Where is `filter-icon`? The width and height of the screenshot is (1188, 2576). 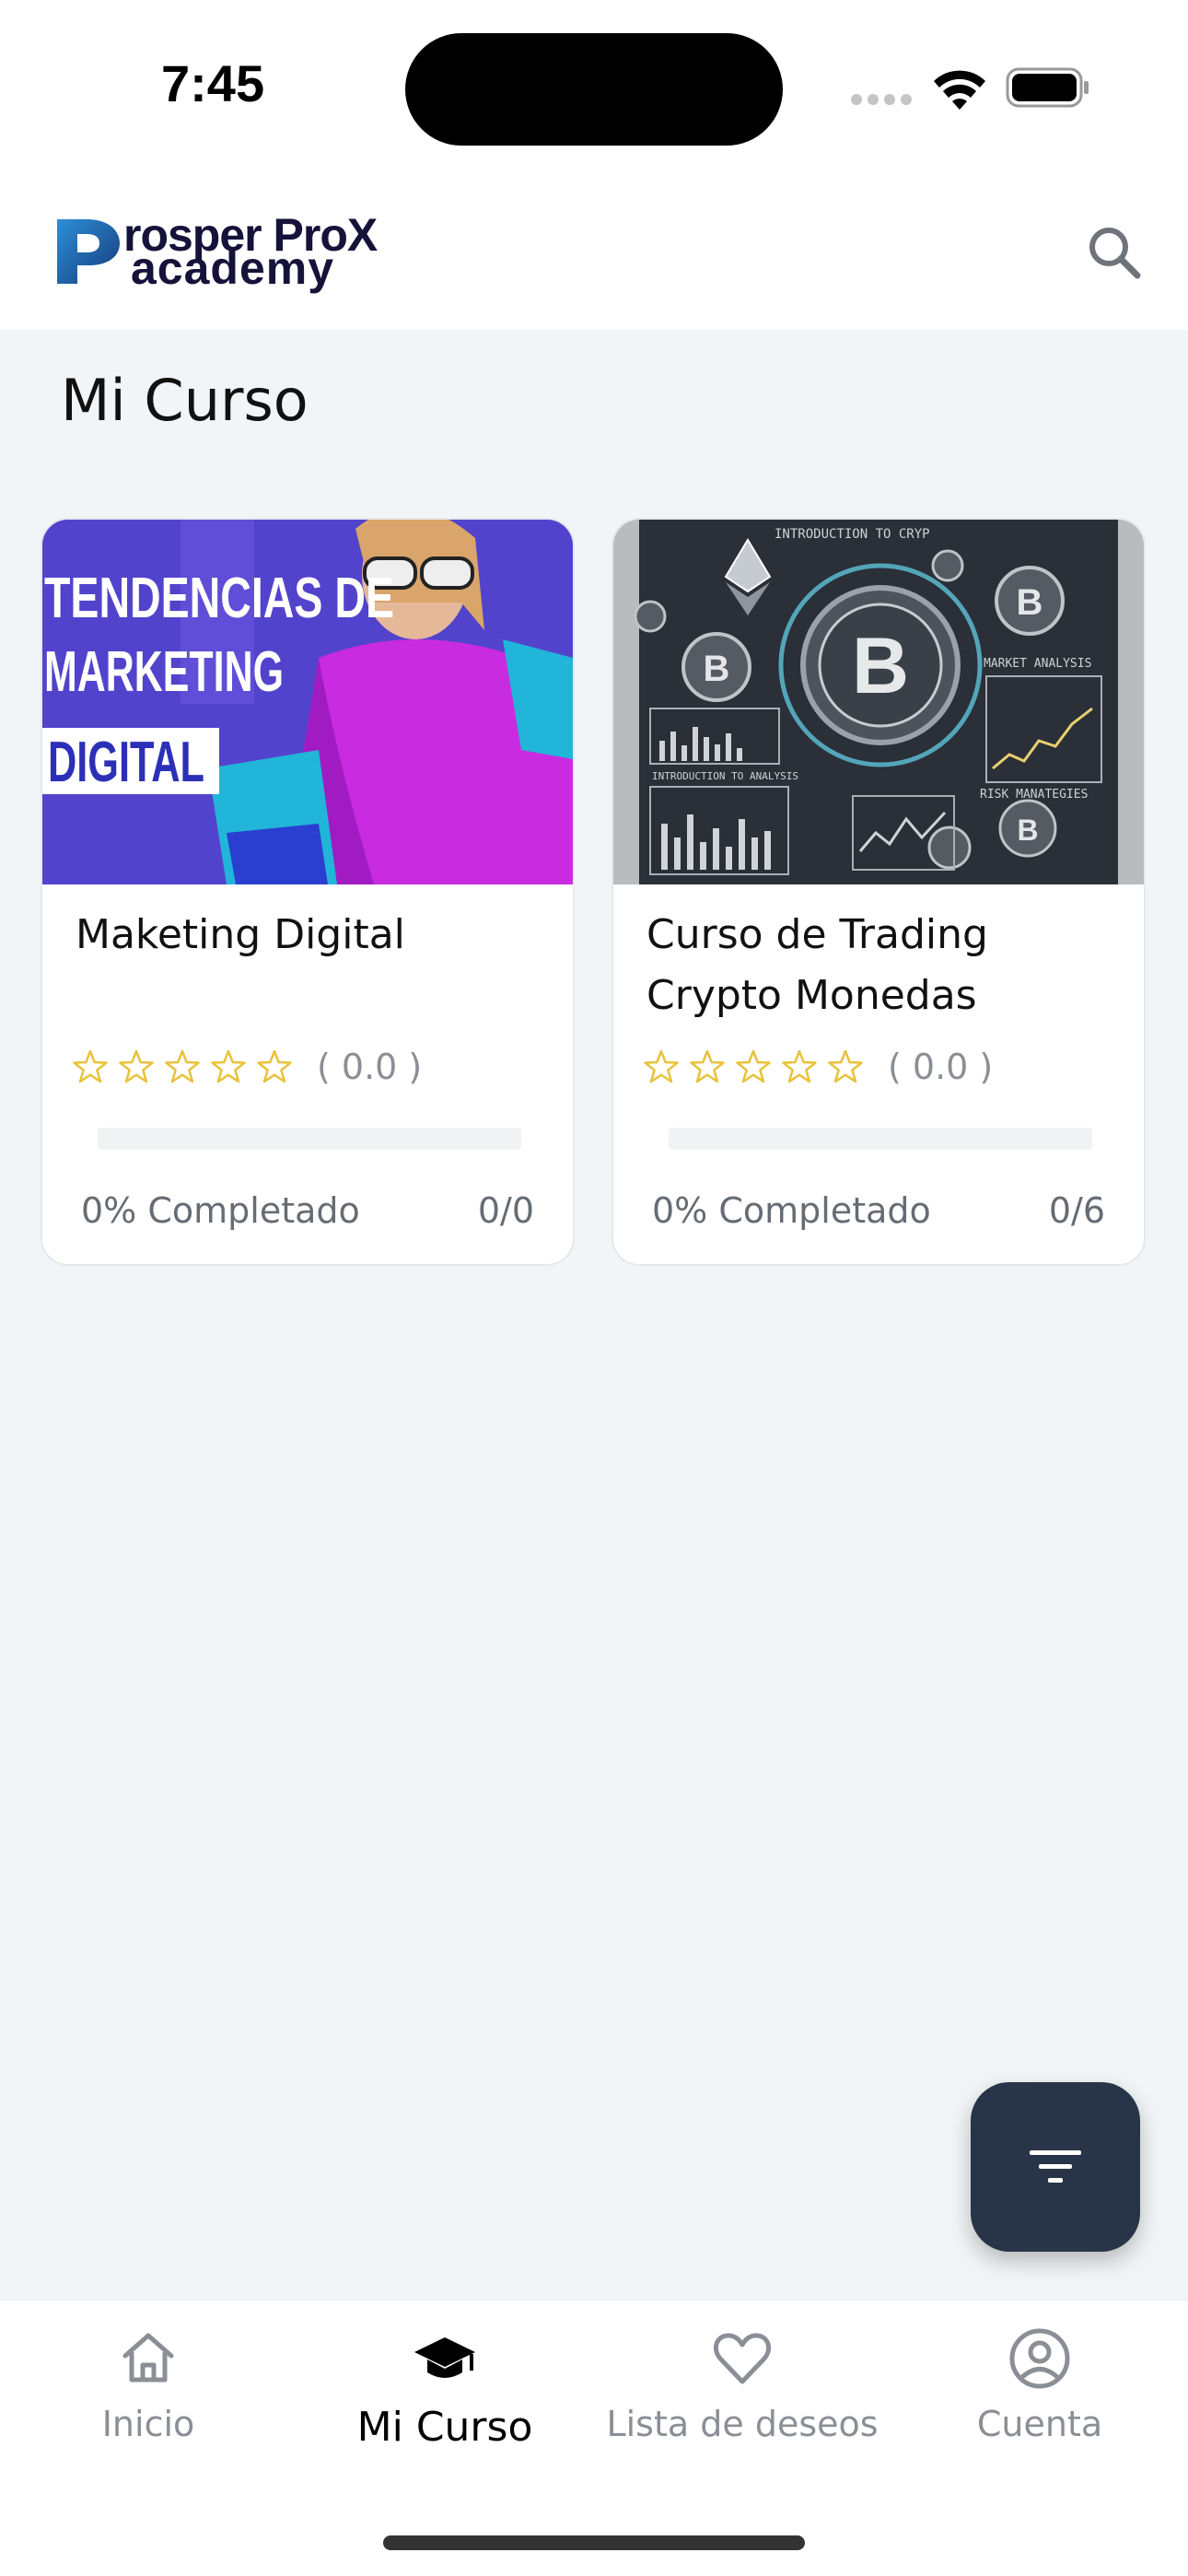 filter-icon is located at coordinates (1055, 2166).